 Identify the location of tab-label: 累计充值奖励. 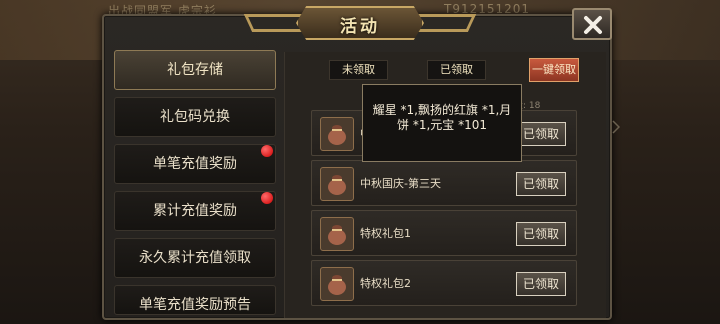
(195, 211).